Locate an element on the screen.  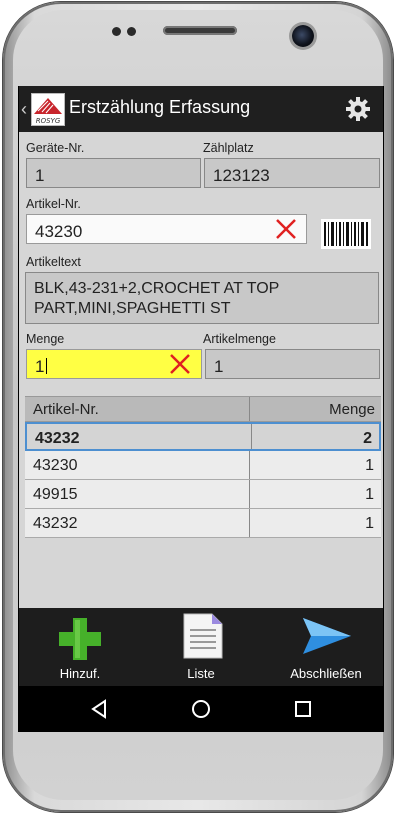
clear-menge-icon is located at coordinates (180, 364).